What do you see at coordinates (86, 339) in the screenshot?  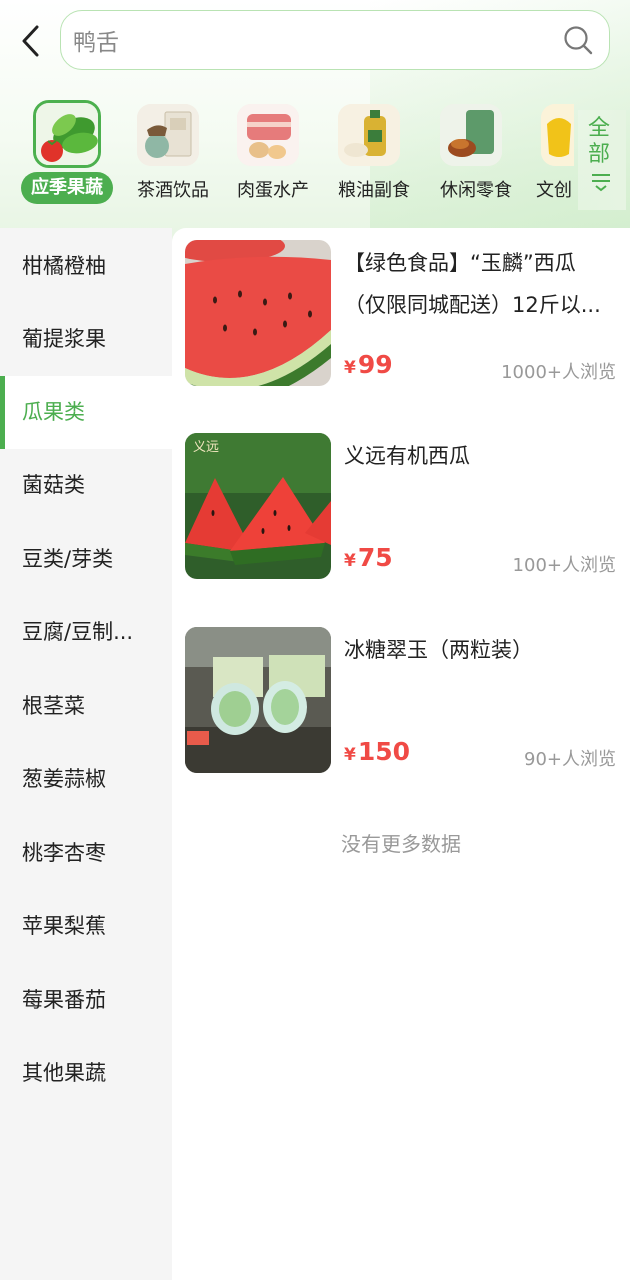 I see `sidebar-item-berries: 葡提浆果` at bounding box center [86, 339].